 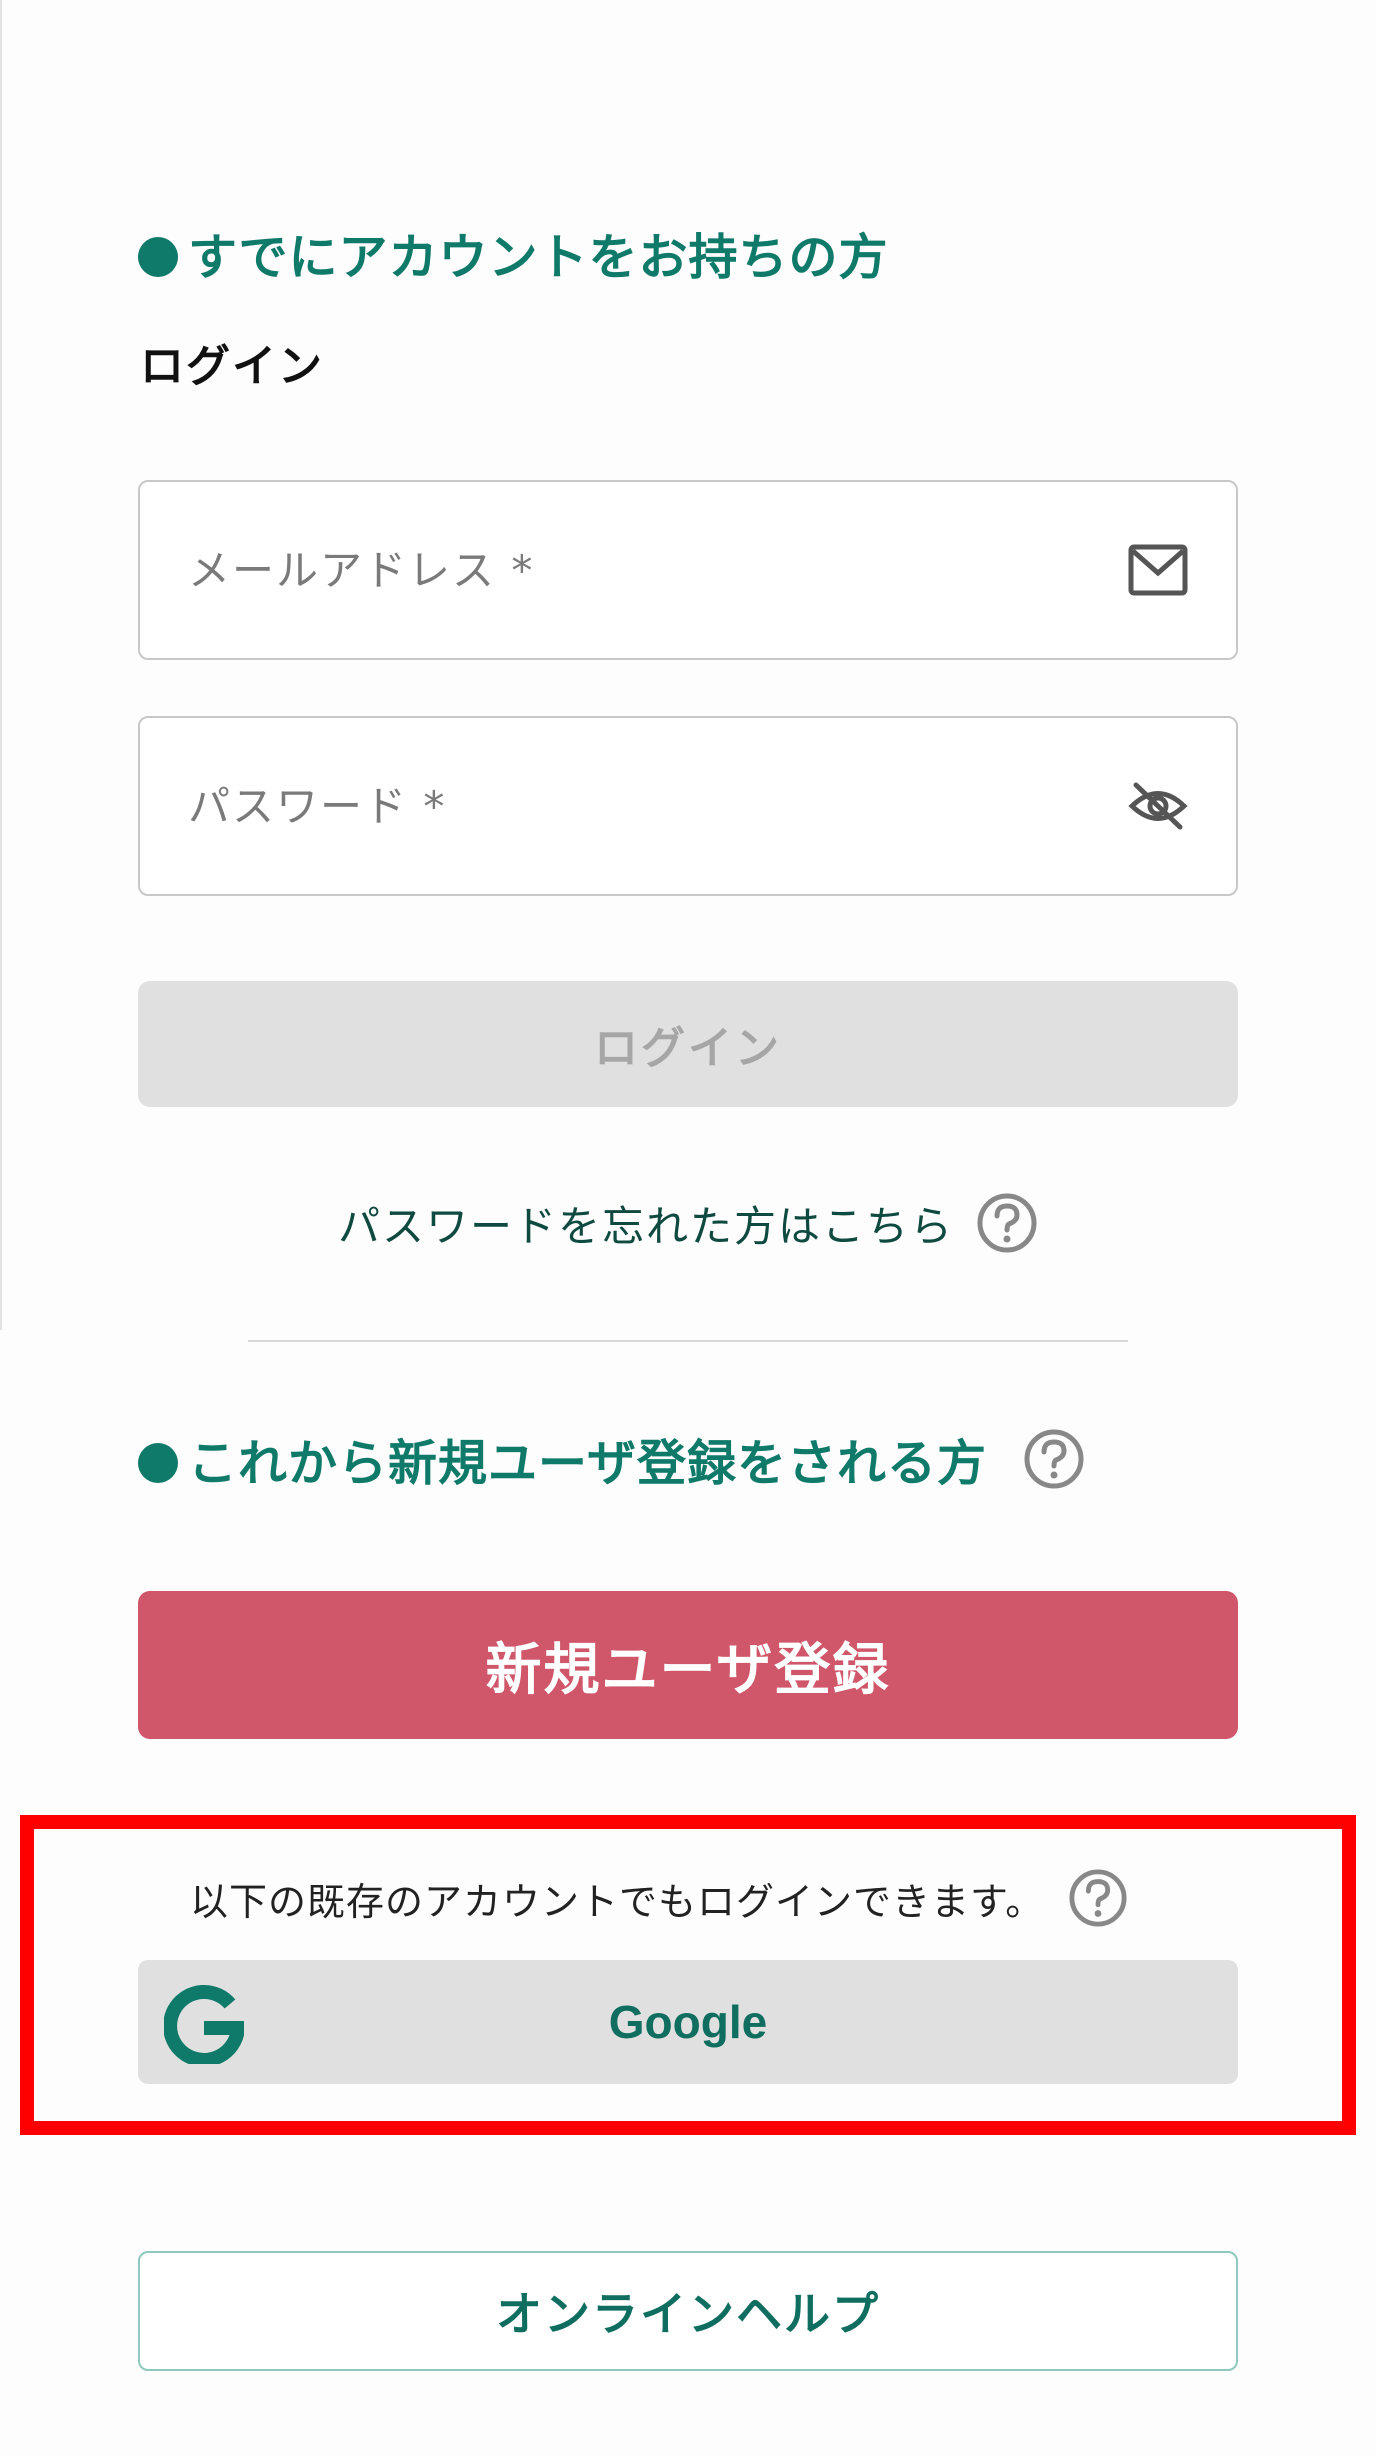 I want to click on section-divider, so click(x=688, y=1341).